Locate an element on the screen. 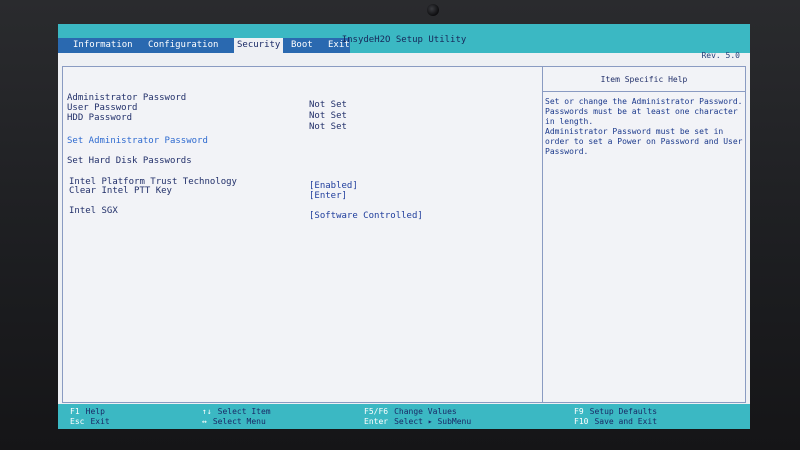  tab-configuration: Configuration is located at coordinates (183, 45).